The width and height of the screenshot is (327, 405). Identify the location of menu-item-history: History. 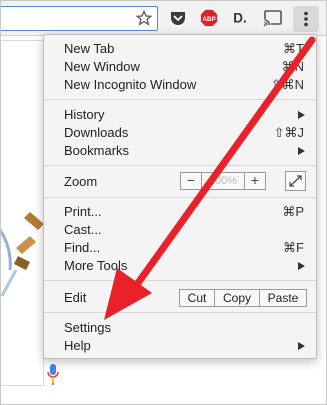
(180, 115).